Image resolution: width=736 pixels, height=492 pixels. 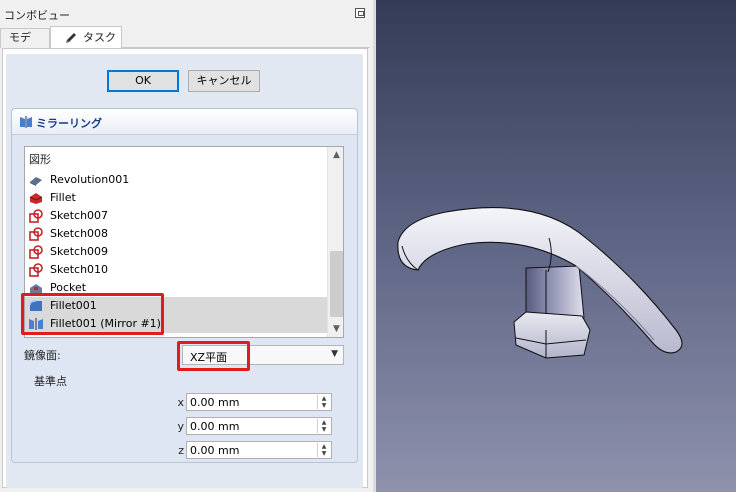 What do you see at coordinates (90, 179) in the screenshot?
I see `list-item-label: Revolution001` at bounding box center [90, 179].